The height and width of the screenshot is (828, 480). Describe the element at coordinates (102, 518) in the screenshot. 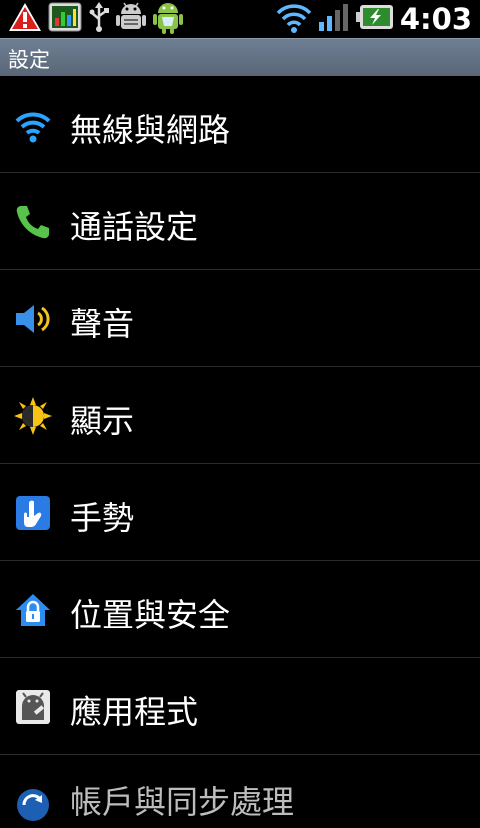

I see `settings-item-label: 手勢` at that location.